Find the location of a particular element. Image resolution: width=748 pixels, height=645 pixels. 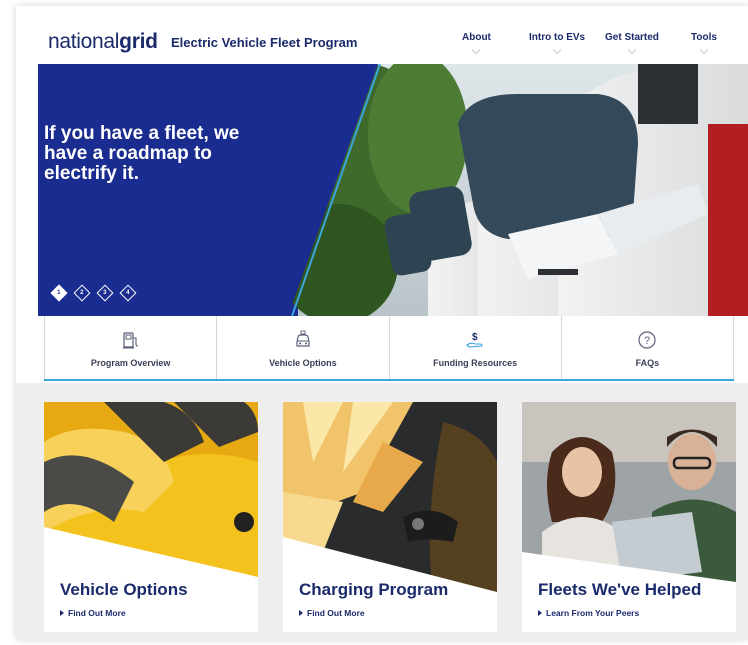

people-laptop-photo is located at coordinates (629, 497).